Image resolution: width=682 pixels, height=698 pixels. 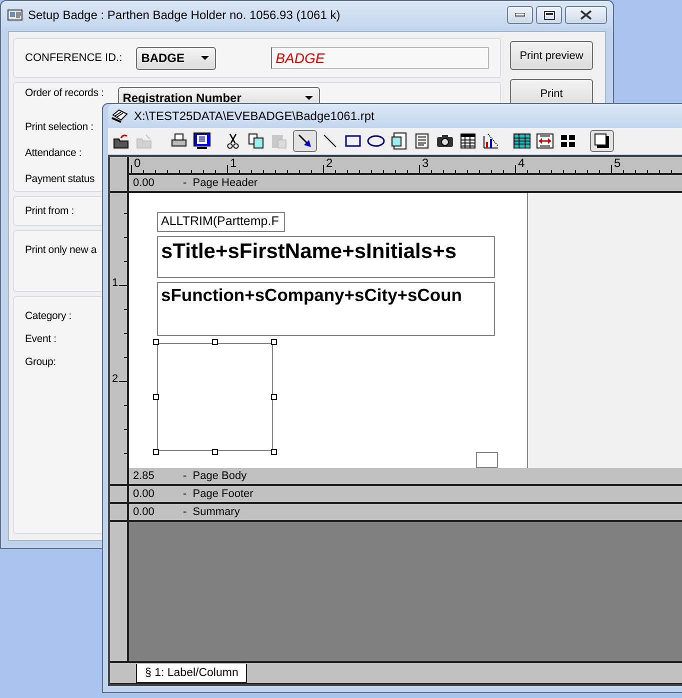 I want to click on ruler-number: 4, so click(x=521, y=163).